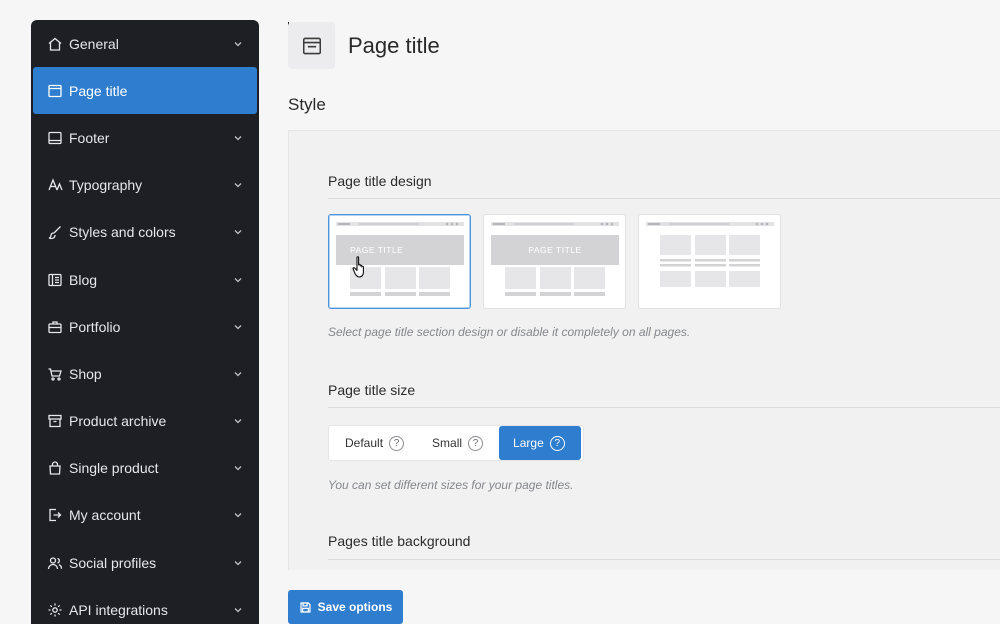 The width and height of the screenshot is (1000, 624). What do you see at coordinates (145, 91) in the screenshot?
I see `sidebar-item-page-title: Page title` at bounding box center [145, 91].